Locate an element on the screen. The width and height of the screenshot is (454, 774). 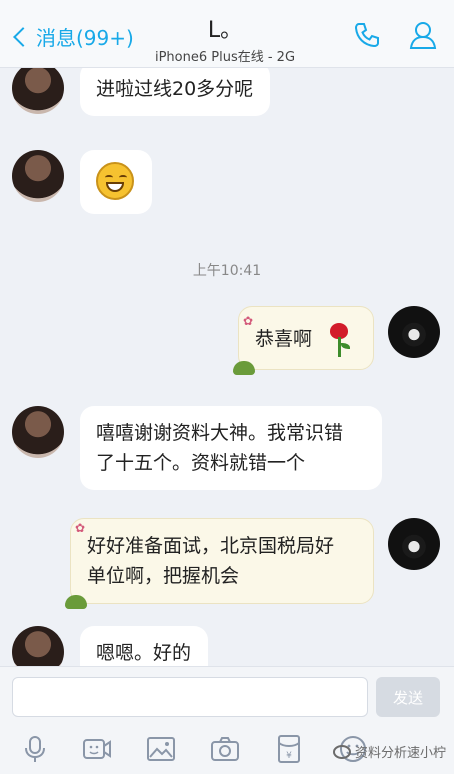
message-input-bar: 发送 is located at coordinates (227, 695).